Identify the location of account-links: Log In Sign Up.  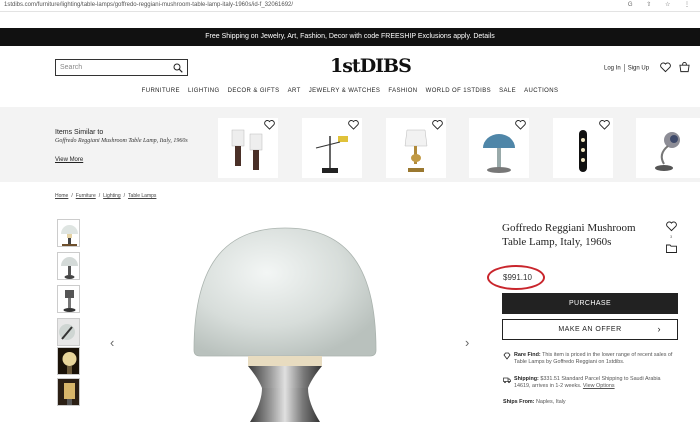
(626, 68).